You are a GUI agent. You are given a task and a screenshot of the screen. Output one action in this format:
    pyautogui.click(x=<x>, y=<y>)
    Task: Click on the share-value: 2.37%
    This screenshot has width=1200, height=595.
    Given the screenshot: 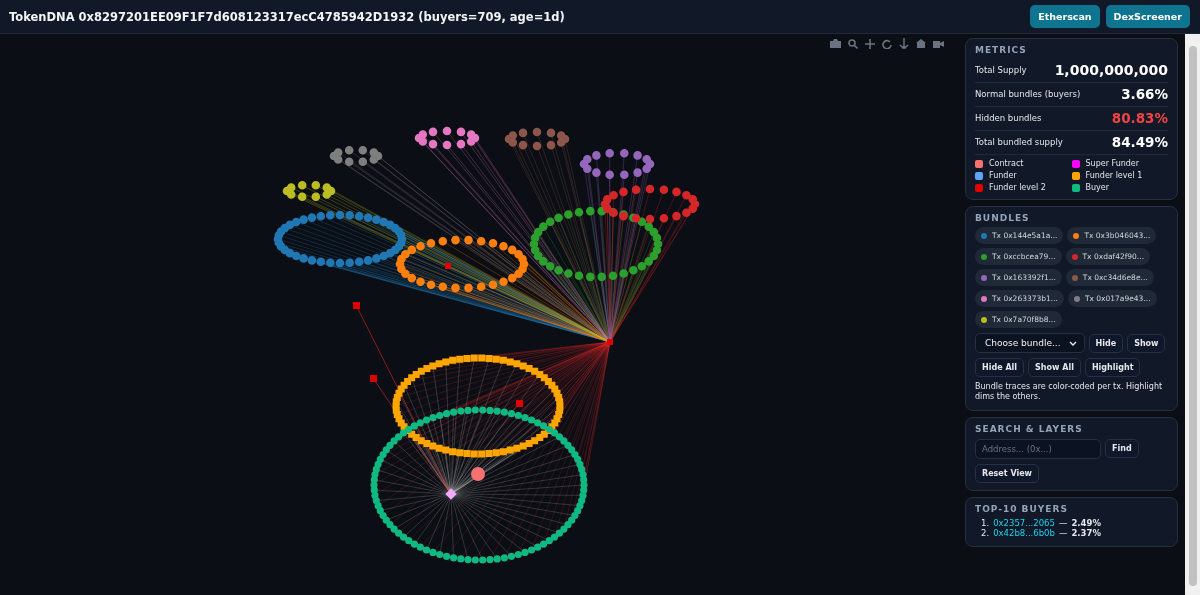 What is the action you would take?
    pyautogui.click(x=1086, y=534)
    